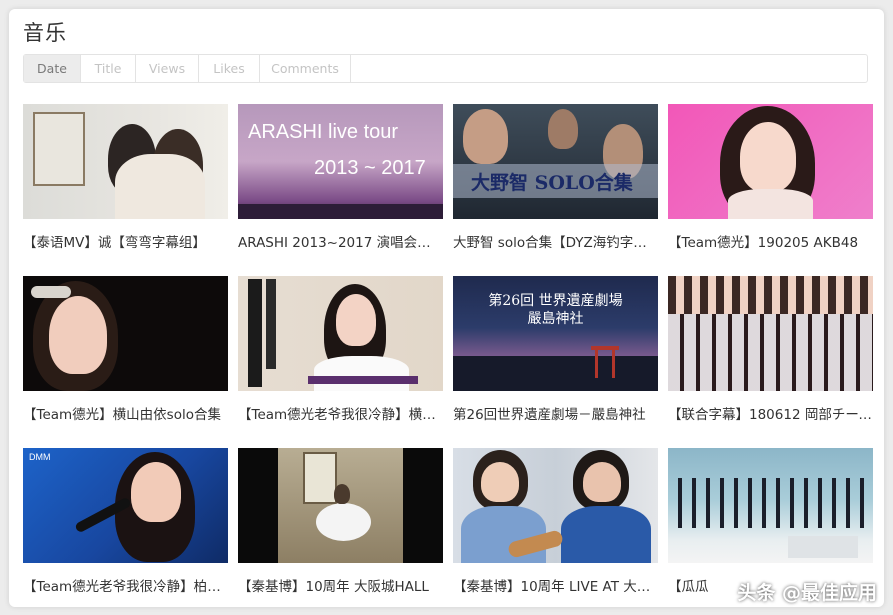 This screenshot has height=615, width=893. What do you see at coordinates (555, 301) in the screenshot?
I see `thumbnail-text: 第26回 世界遺産劇場` at bounding box center [555, 301].